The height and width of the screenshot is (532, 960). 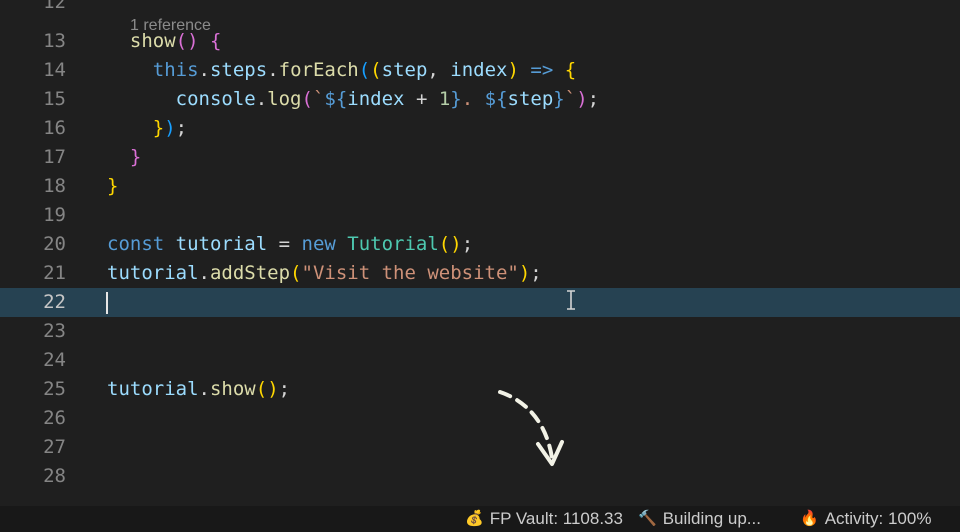 I want to click on activity-status: 🔥 Activity: 100%, so click(x=865, y=519).